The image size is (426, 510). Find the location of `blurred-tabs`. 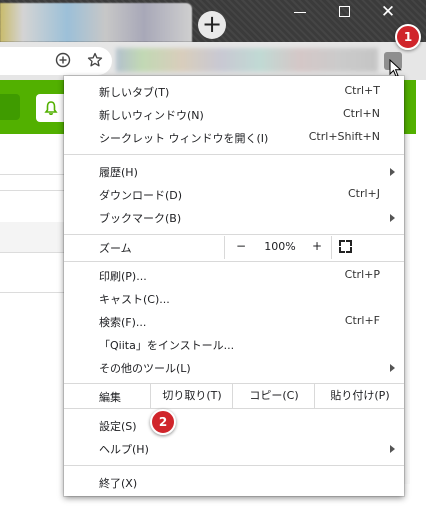

blurred-tabs is located at coordinates (96, 22).